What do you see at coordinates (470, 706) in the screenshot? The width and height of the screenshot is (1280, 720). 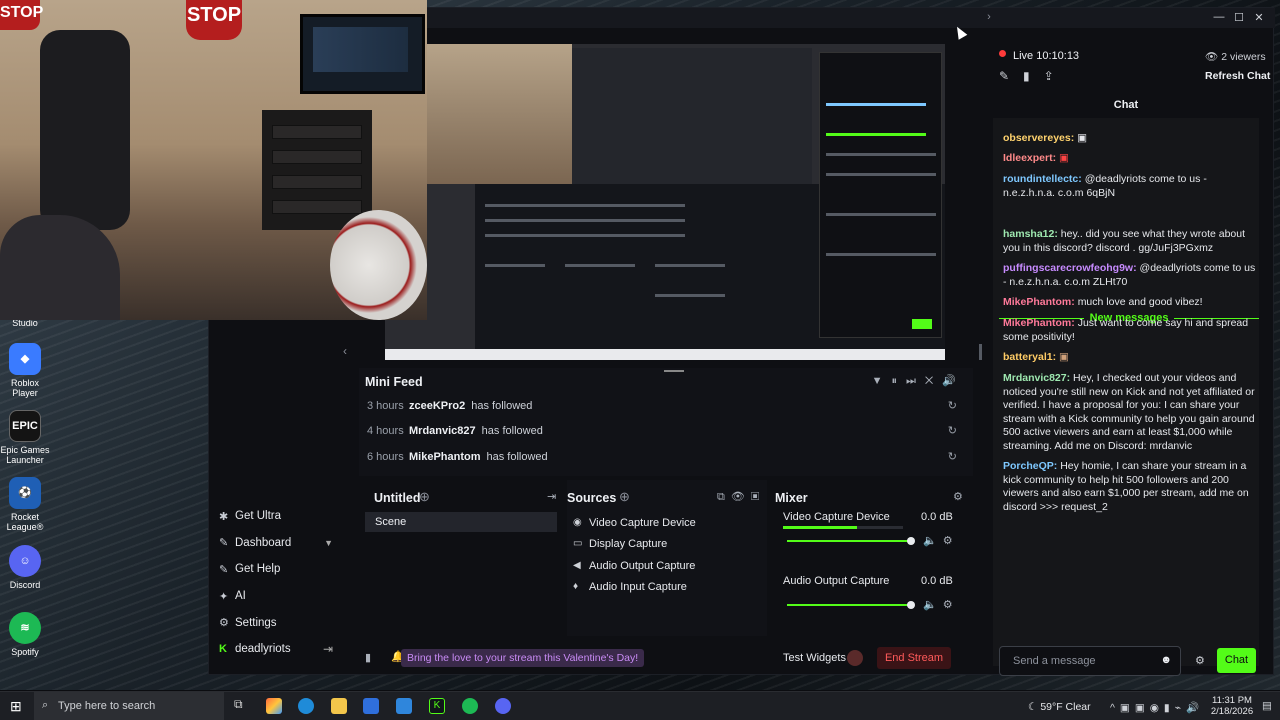 I see `spotify-taskbar-icon` at bounding box center [470, 706].